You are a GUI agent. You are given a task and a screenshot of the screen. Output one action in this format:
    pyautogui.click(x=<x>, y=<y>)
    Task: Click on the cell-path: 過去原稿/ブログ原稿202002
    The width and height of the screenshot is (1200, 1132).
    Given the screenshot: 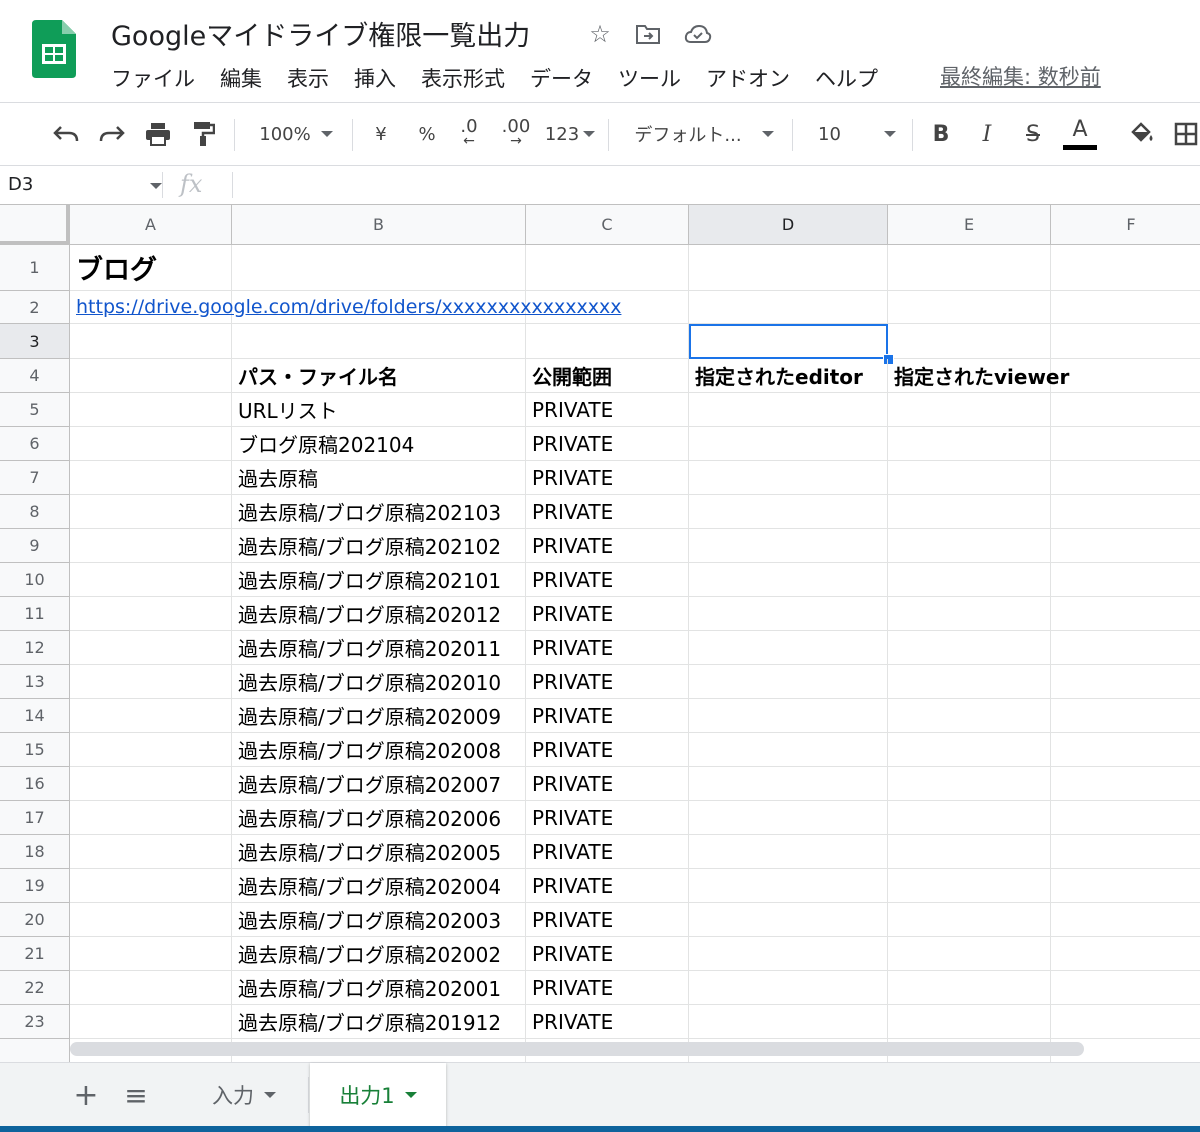 What is the action you would take?
    pyautogui.click(x=379, y=954)
    